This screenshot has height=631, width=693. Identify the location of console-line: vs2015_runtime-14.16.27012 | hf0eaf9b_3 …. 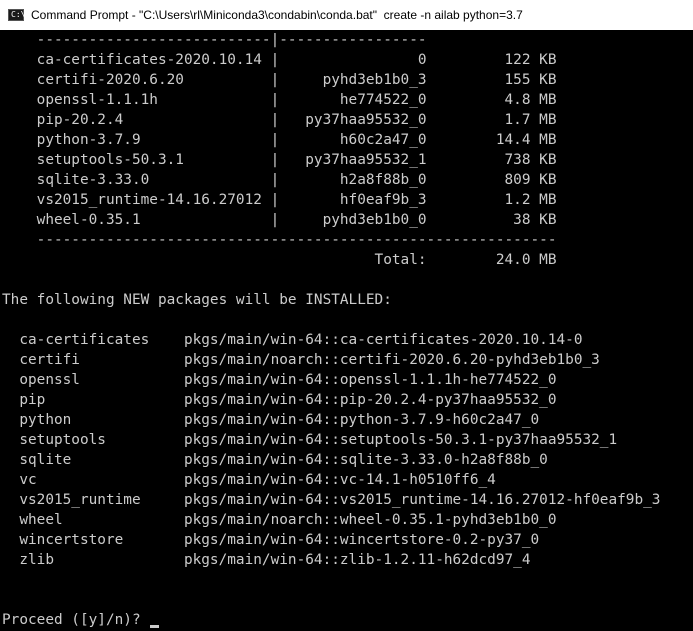
(279, 200).